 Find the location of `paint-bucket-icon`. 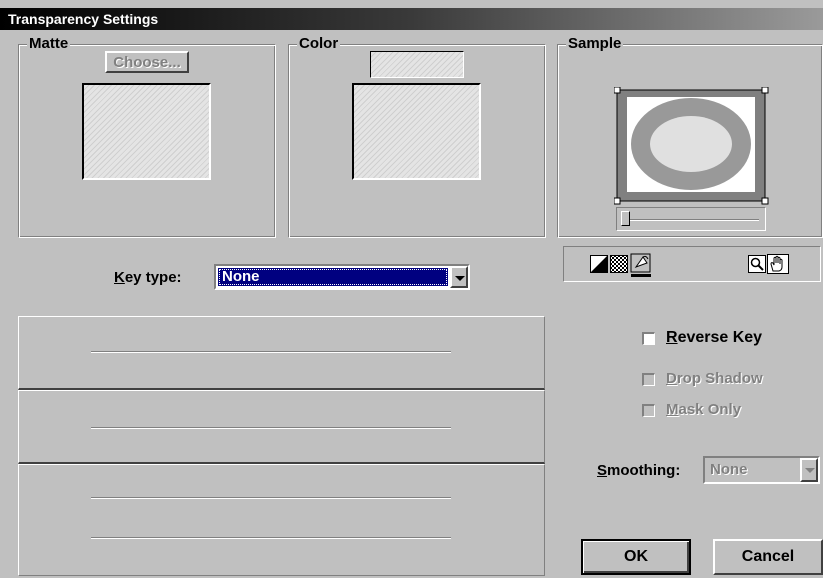

paint-bucket-icon is located at coordinates (641, 265).